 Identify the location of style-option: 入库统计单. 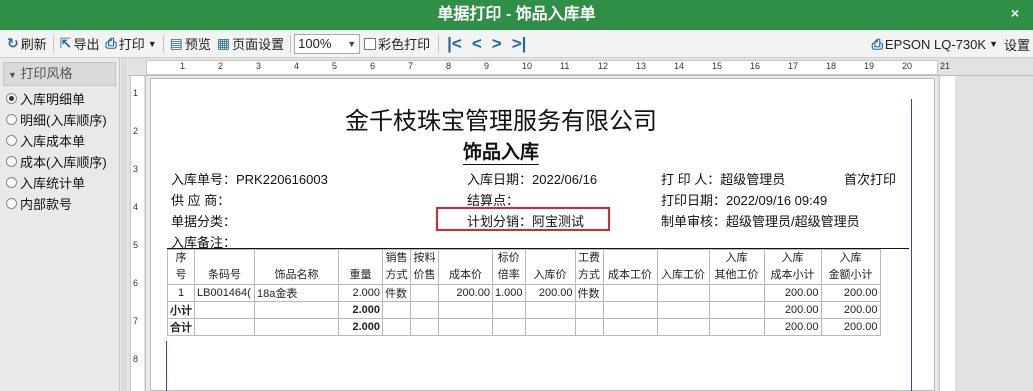
(59, 182).